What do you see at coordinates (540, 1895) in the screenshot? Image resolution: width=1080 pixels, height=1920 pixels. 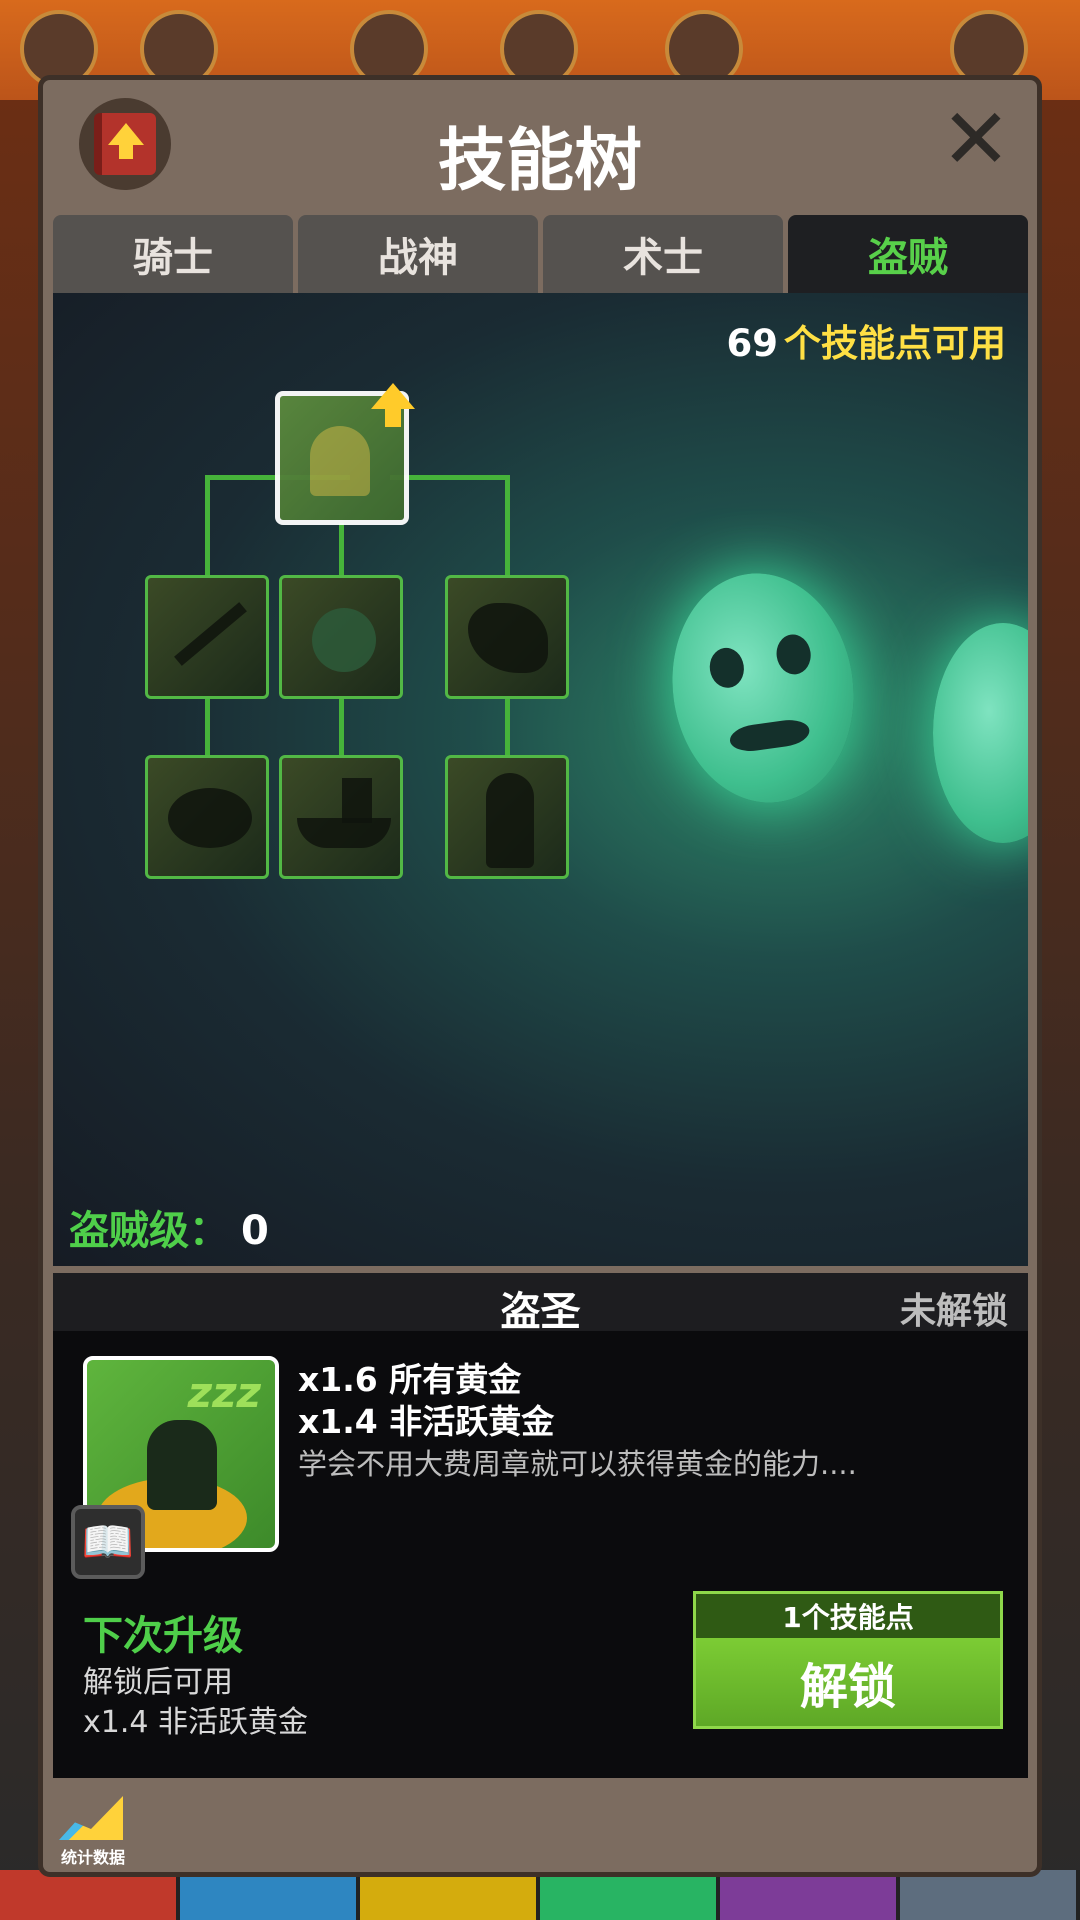 I see `bottom-menu-bar` at bounding box center [540, 1895].